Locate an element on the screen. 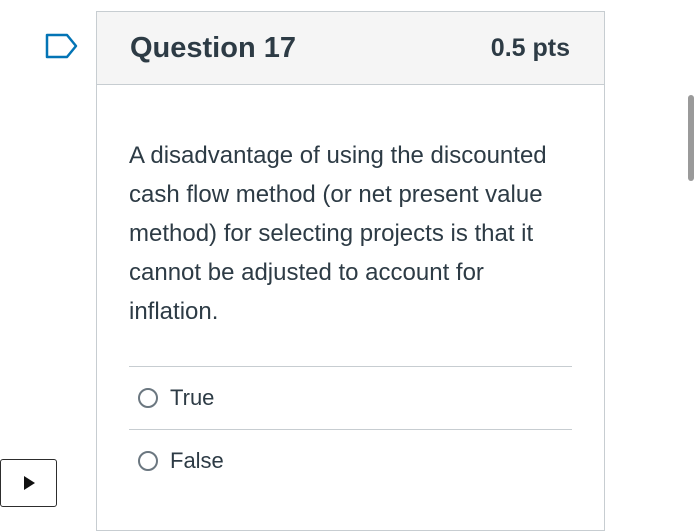 The height and width of the screenshot is (531, 700). answer-label-true: True is located at coordinates (192, 397).